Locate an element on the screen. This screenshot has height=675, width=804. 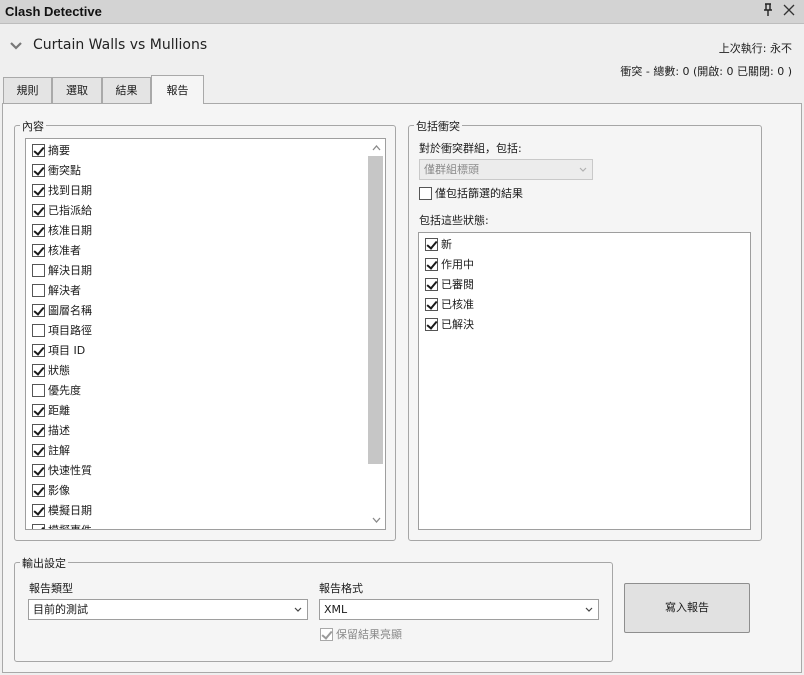
contents-item: 核准者 is located at coordinates (56, 250).